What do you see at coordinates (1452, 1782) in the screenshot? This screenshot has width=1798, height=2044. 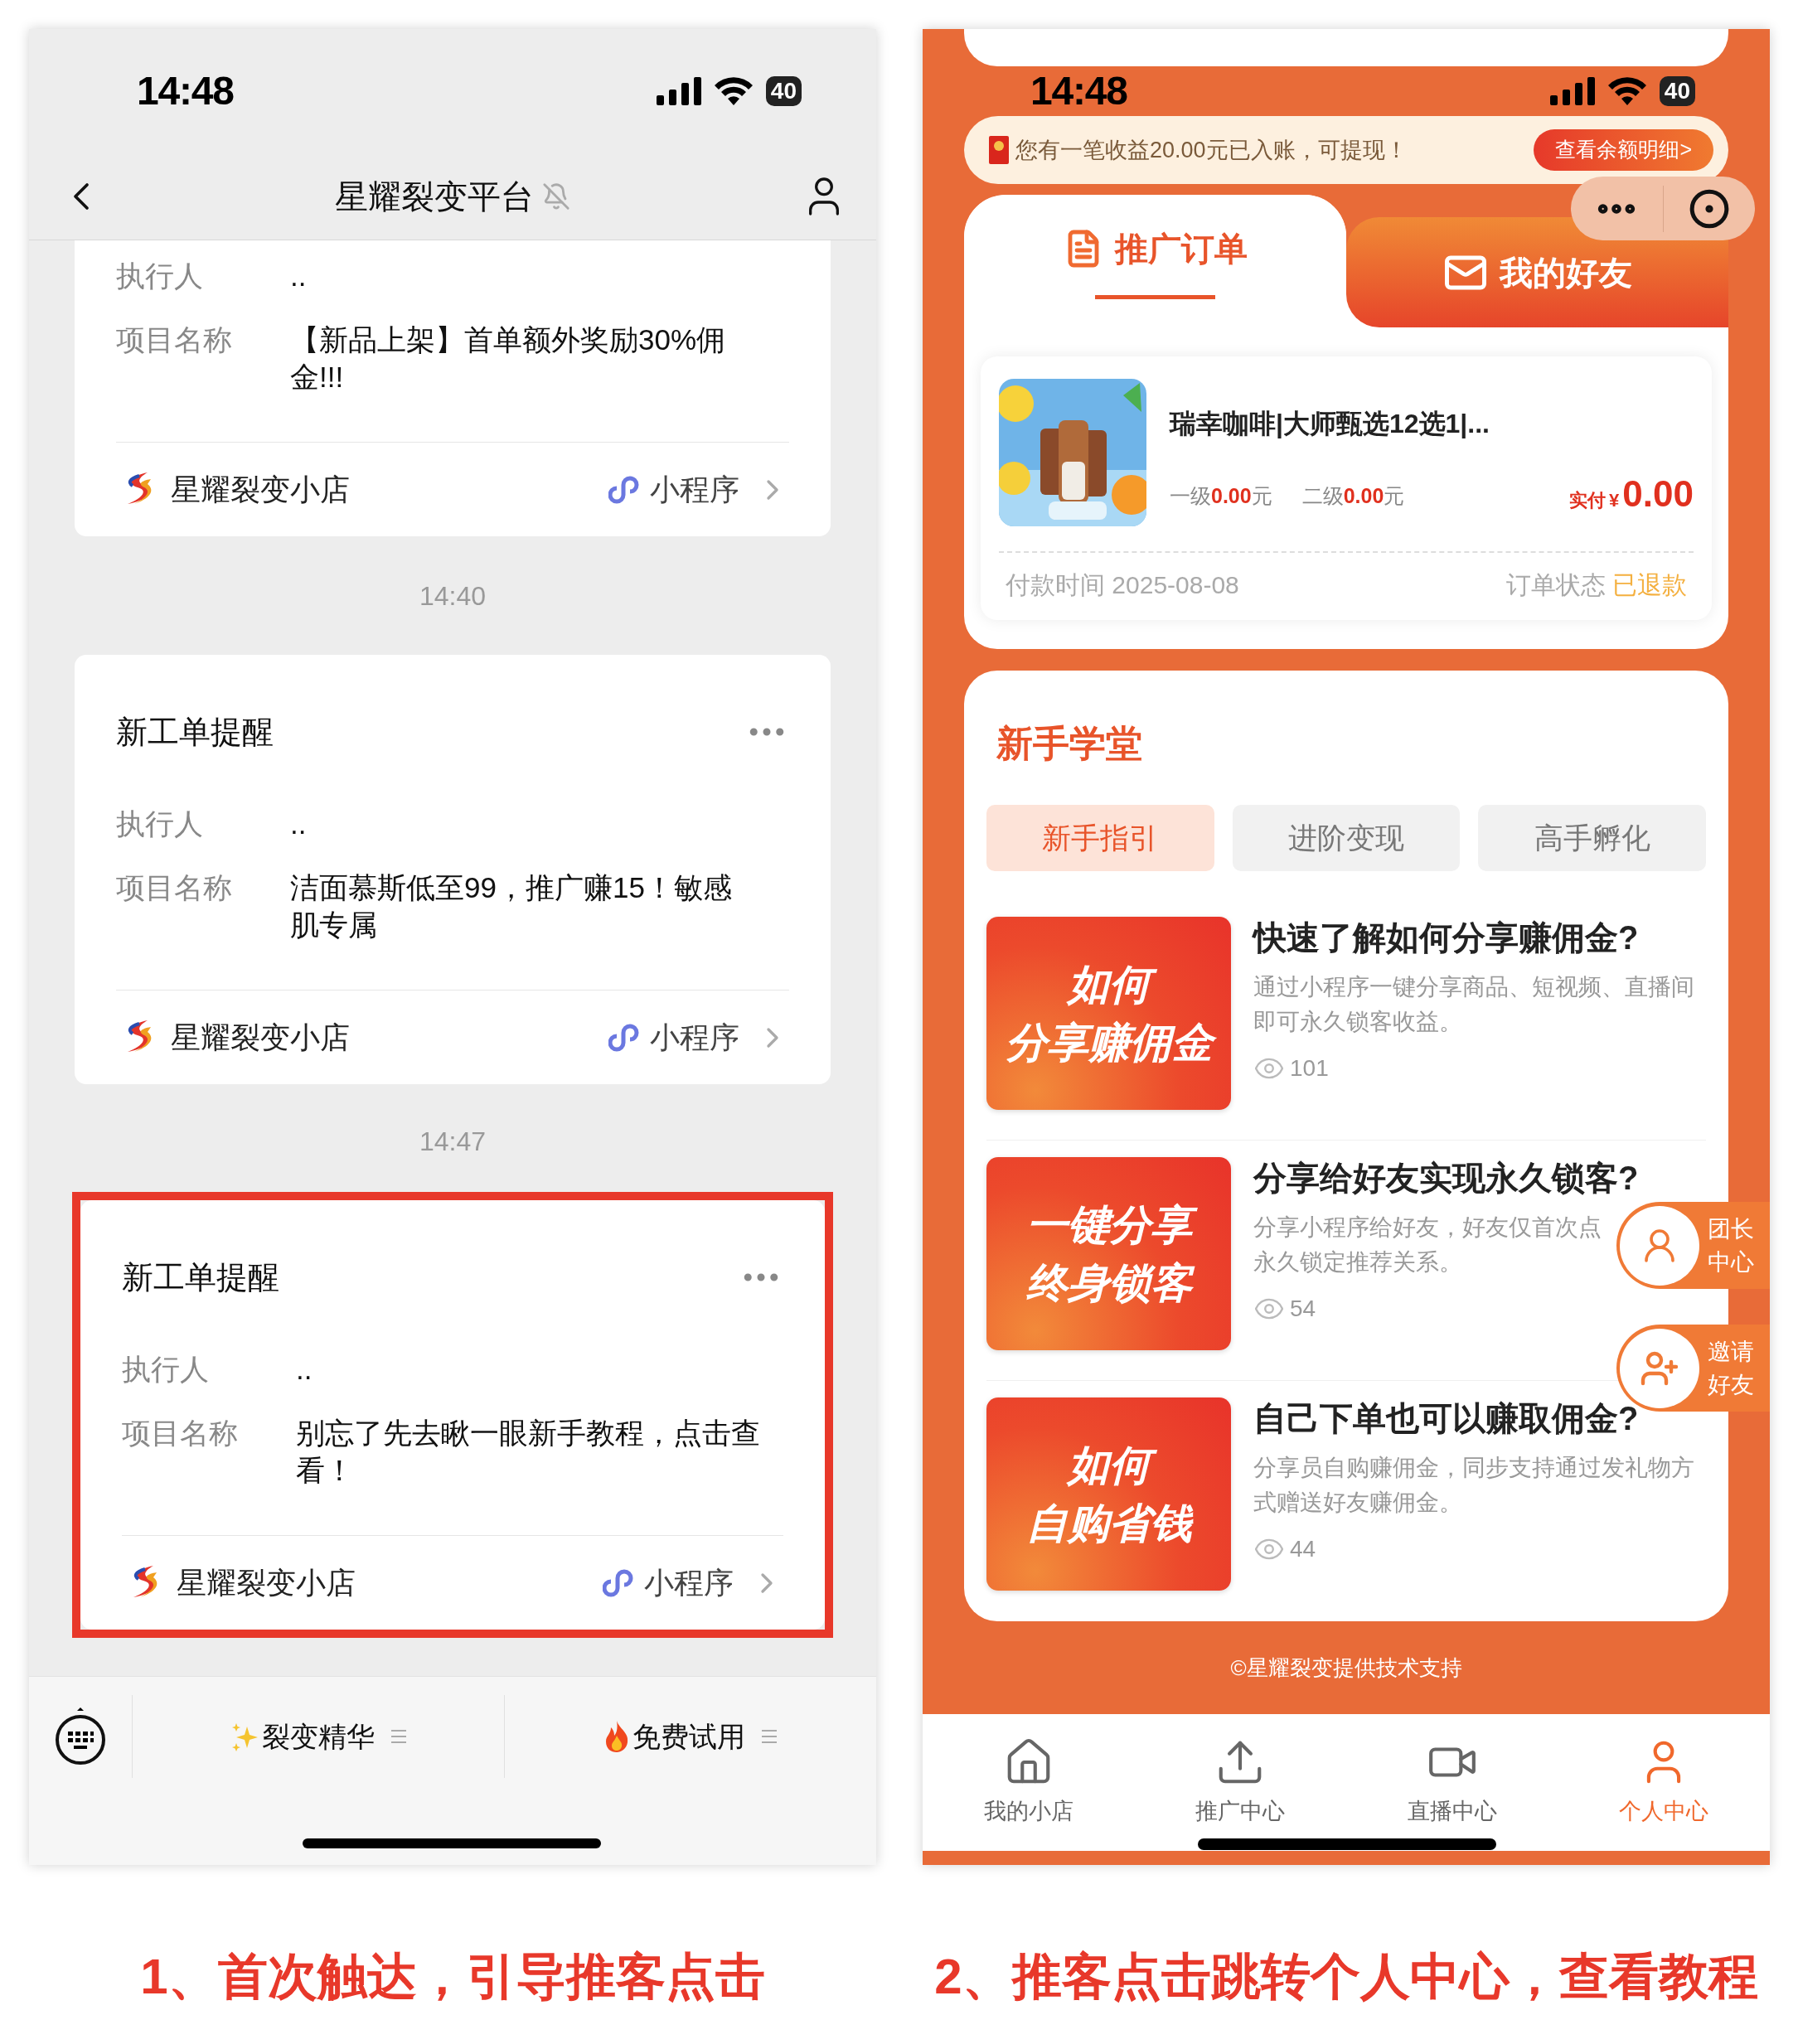 I see `nav-item: 直播中心` at bounding box center [1452, 1782].